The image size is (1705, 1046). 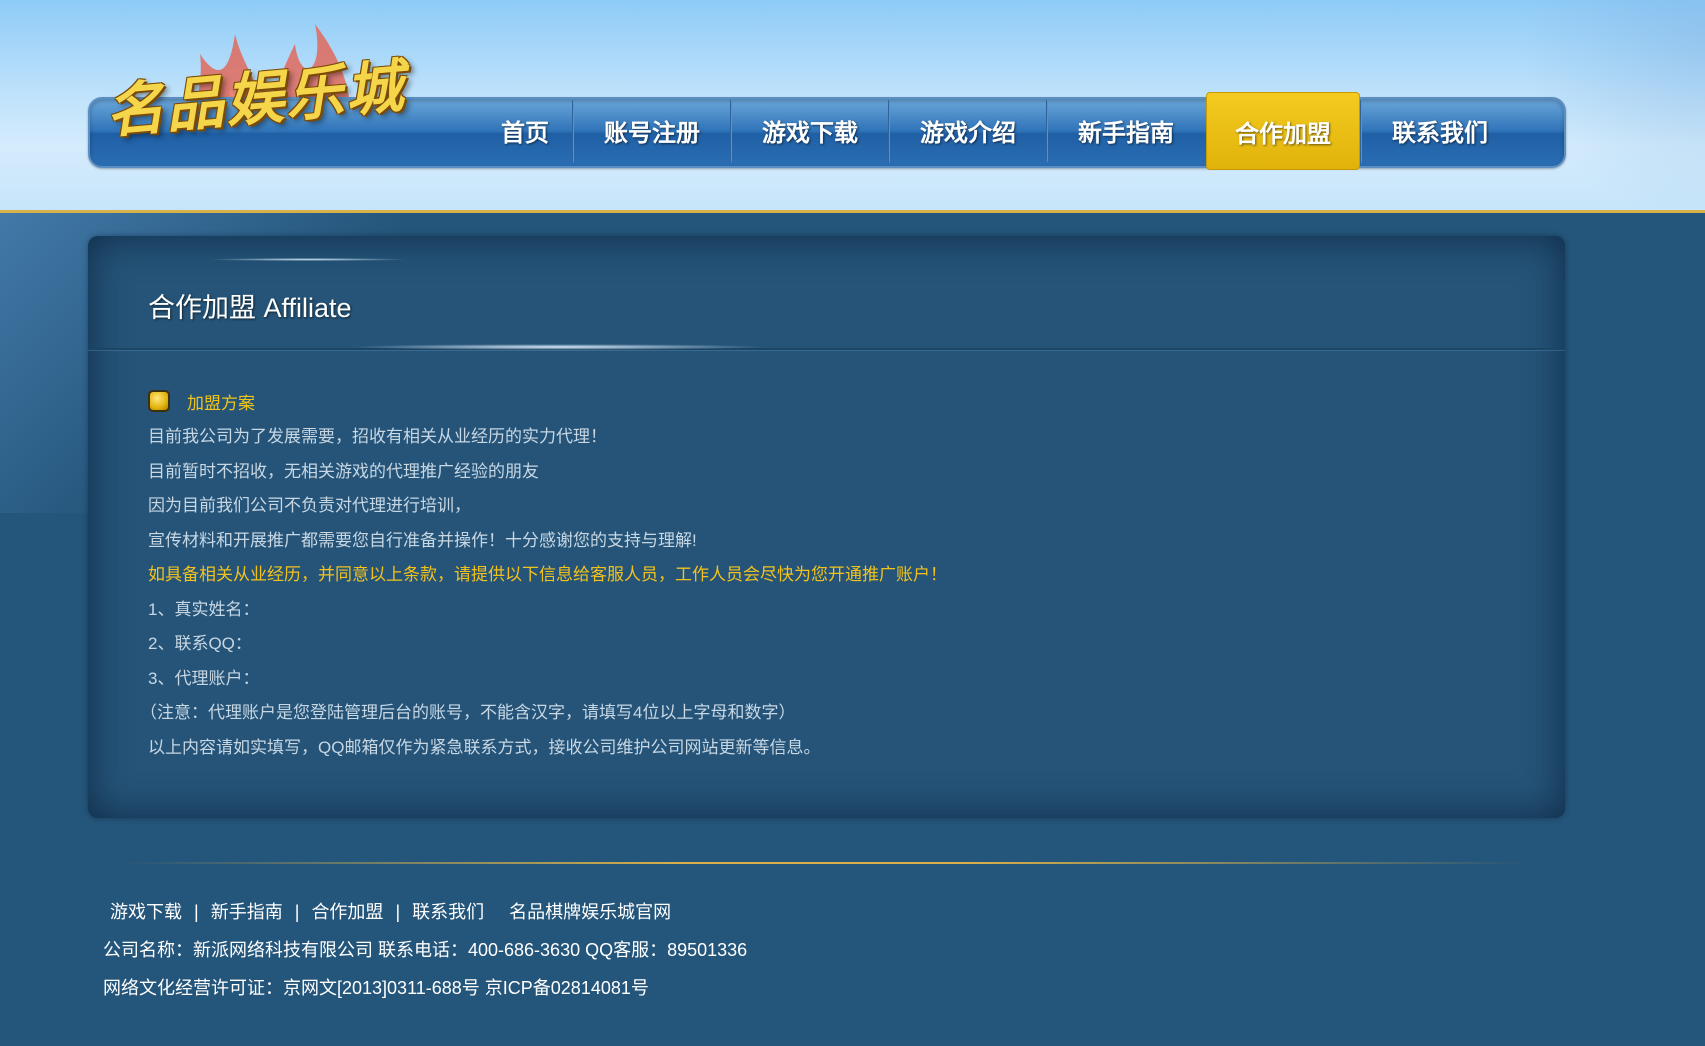 I want to click on content-line: 目前我公司为了发展需要，招收有相关从业经历的实力代理！, so click(x=377, y=436).